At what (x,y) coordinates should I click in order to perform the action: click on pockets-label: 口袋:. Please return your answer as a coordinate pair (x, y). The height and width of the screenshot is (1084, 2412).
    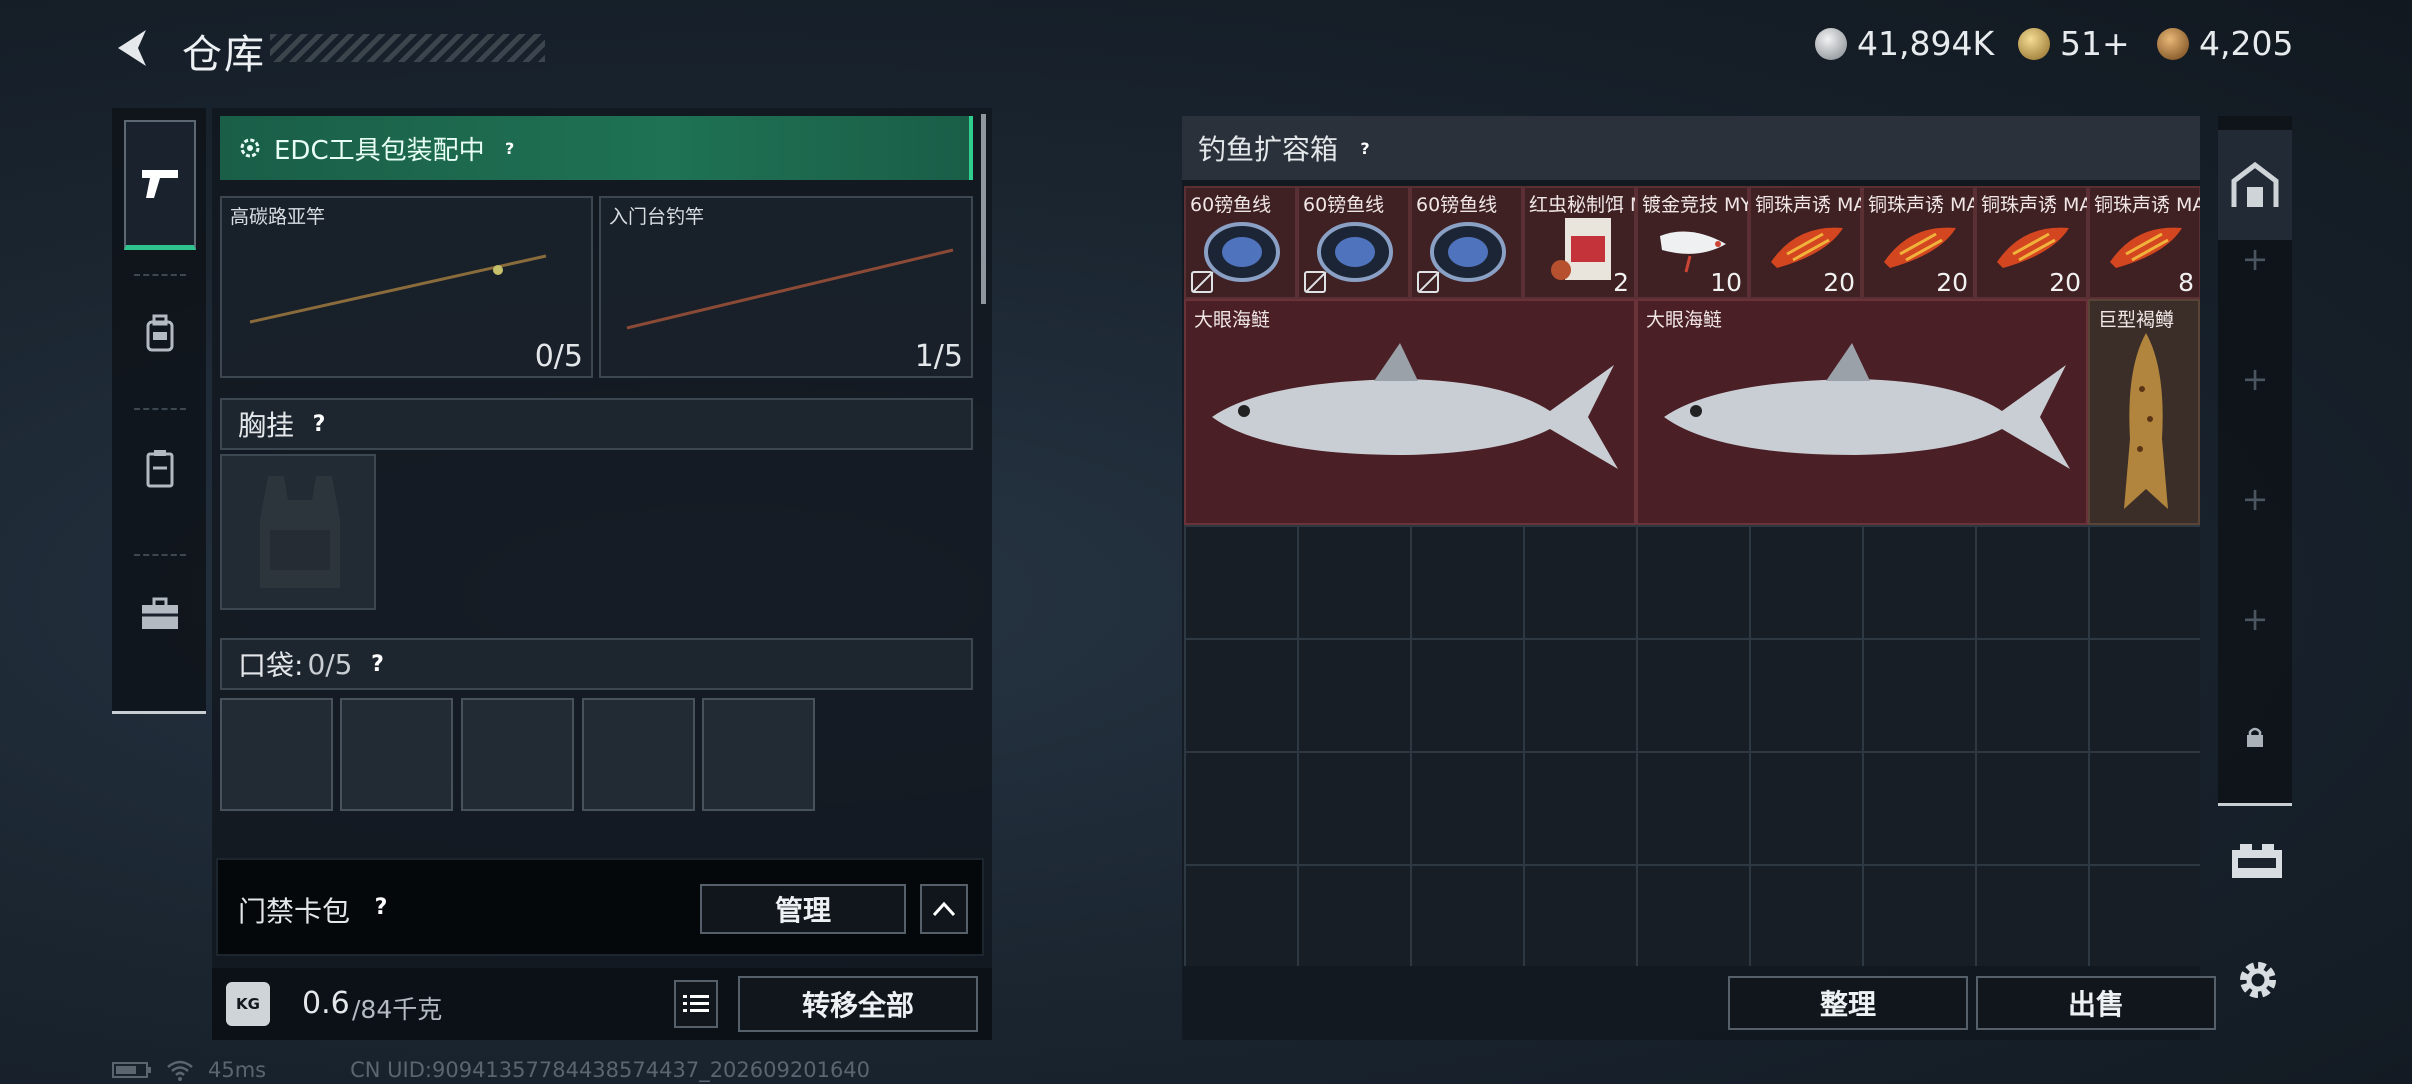
    Looking at the image, I should click on (271, 665).